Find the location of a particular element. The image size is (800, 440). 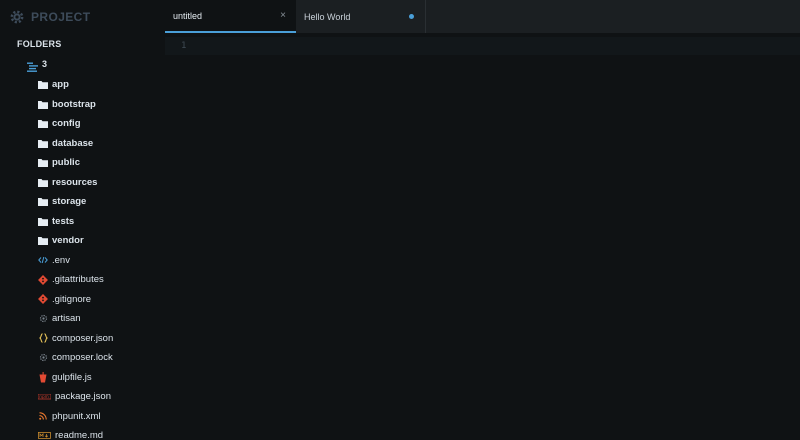

tree-item-label: package.json is located at coordinates (83, 397).